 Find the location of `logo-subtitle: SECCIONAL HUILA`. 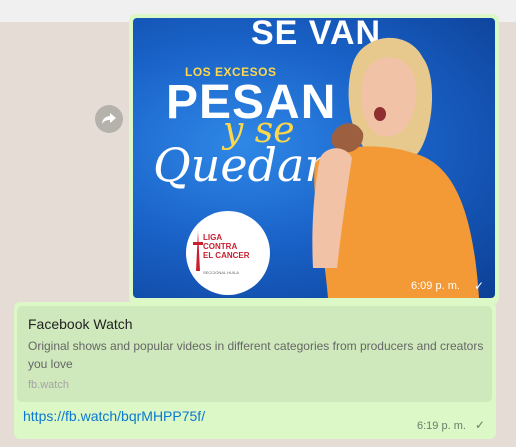

logo-subtitle: SECCIONAL HUILA is located at coordinates (221, 272).